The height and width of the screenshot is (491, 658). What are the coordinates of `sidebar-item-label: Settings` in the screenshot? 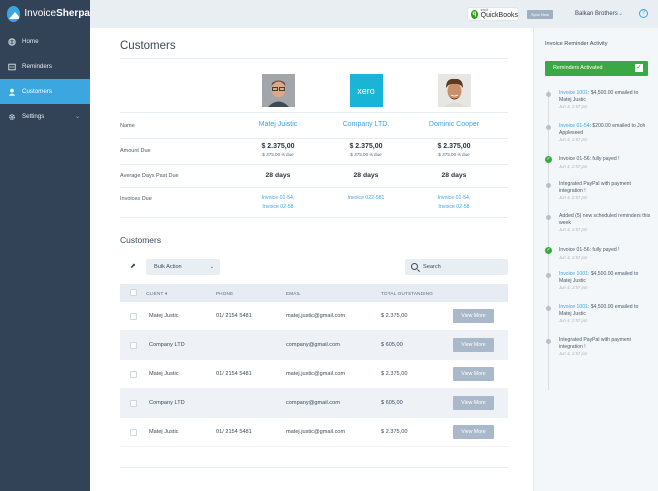 It's located at (33, 116).